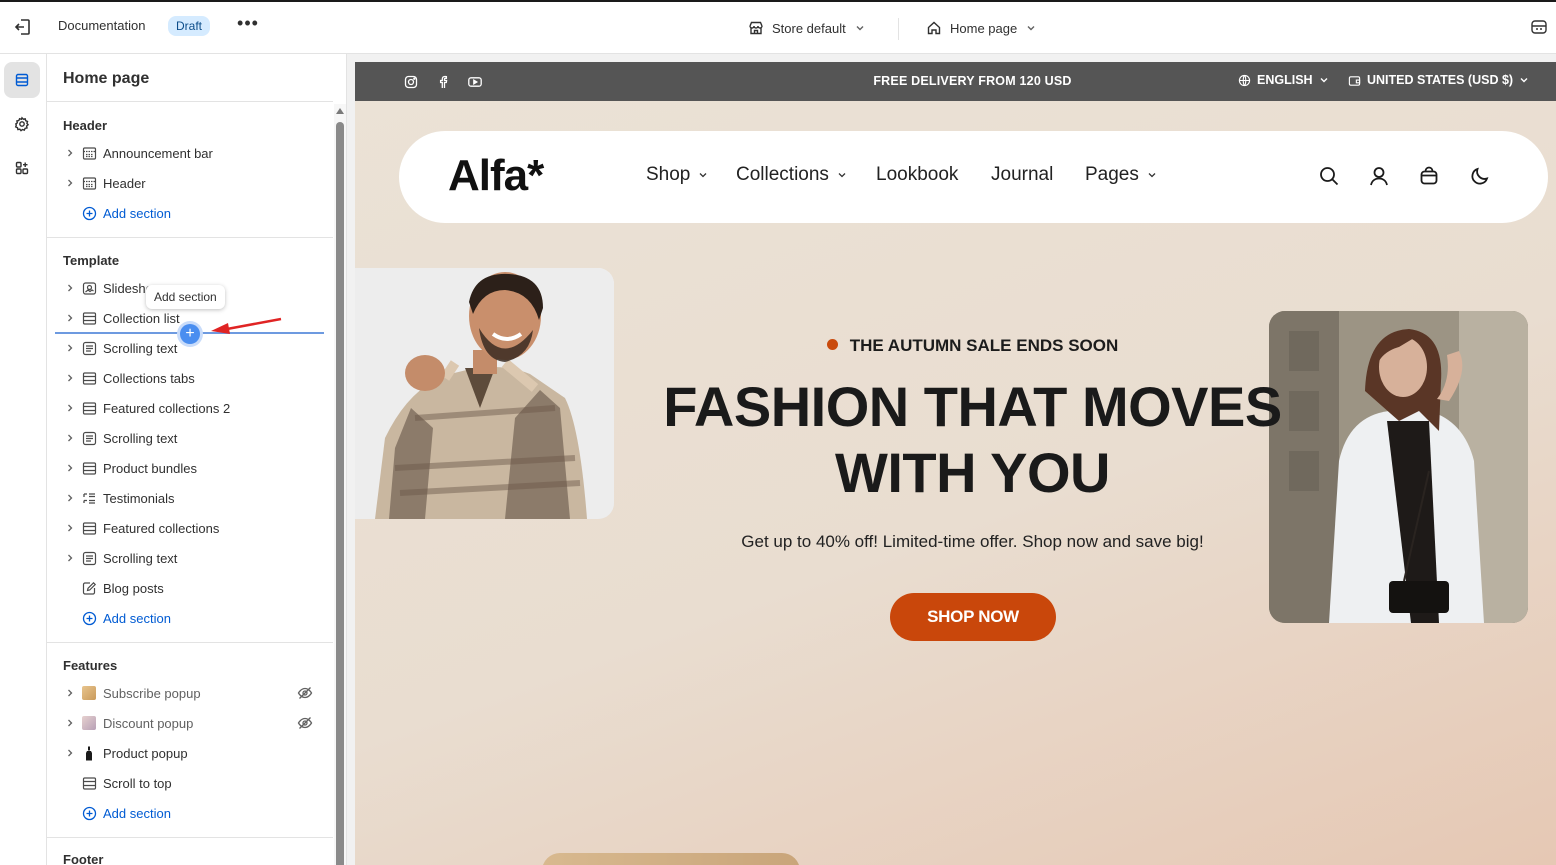  What do you see at coordinates (106, 78) in the screenshot?
I see `page-title: Home page` at bounding box center [106, 78].